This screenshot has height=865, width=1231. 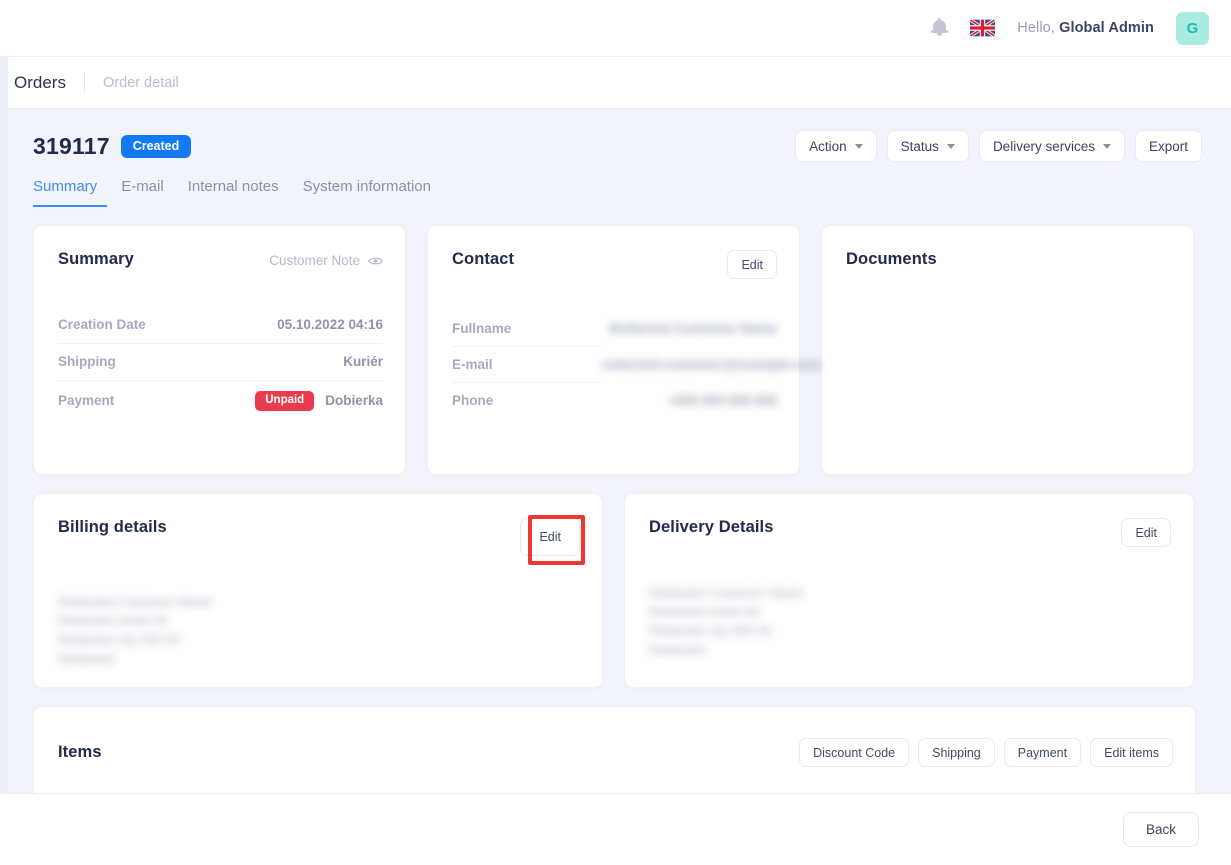 I want to click on delivery-details-edit-button: Edit, so click(x=1146, y=532).